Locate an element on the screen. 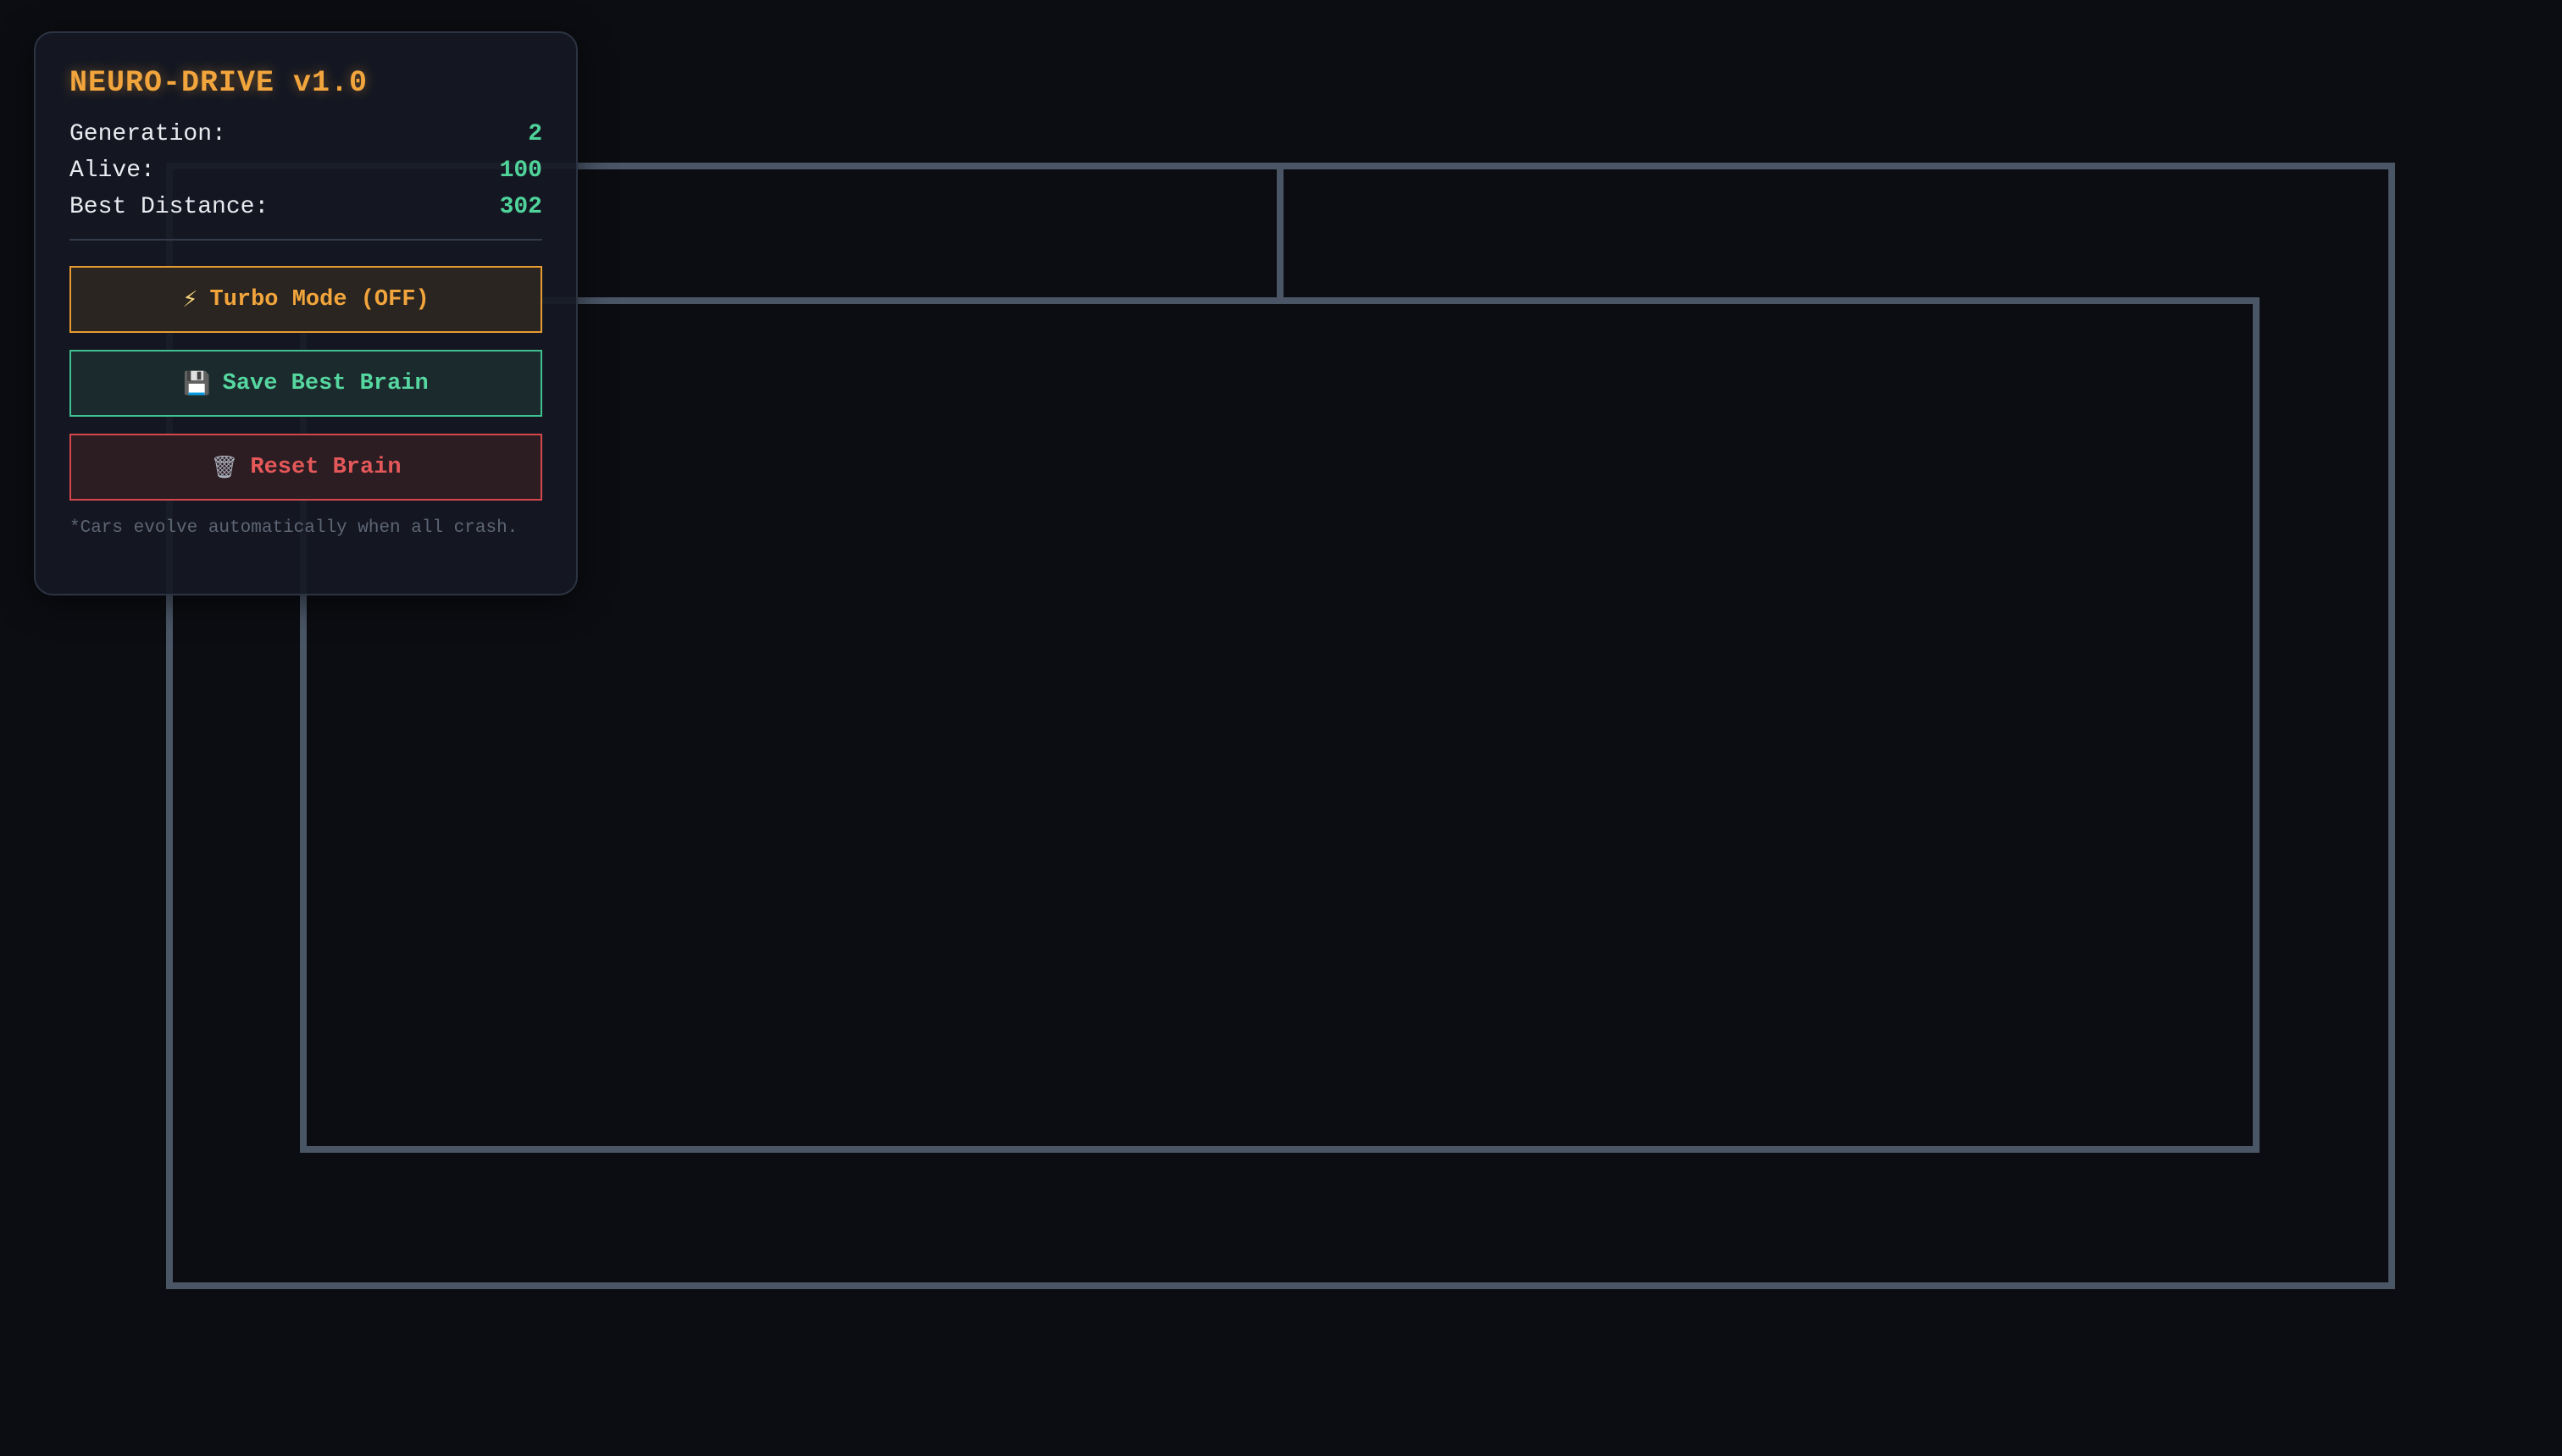  stat-value: 100 is located at coordinates (520, 171).